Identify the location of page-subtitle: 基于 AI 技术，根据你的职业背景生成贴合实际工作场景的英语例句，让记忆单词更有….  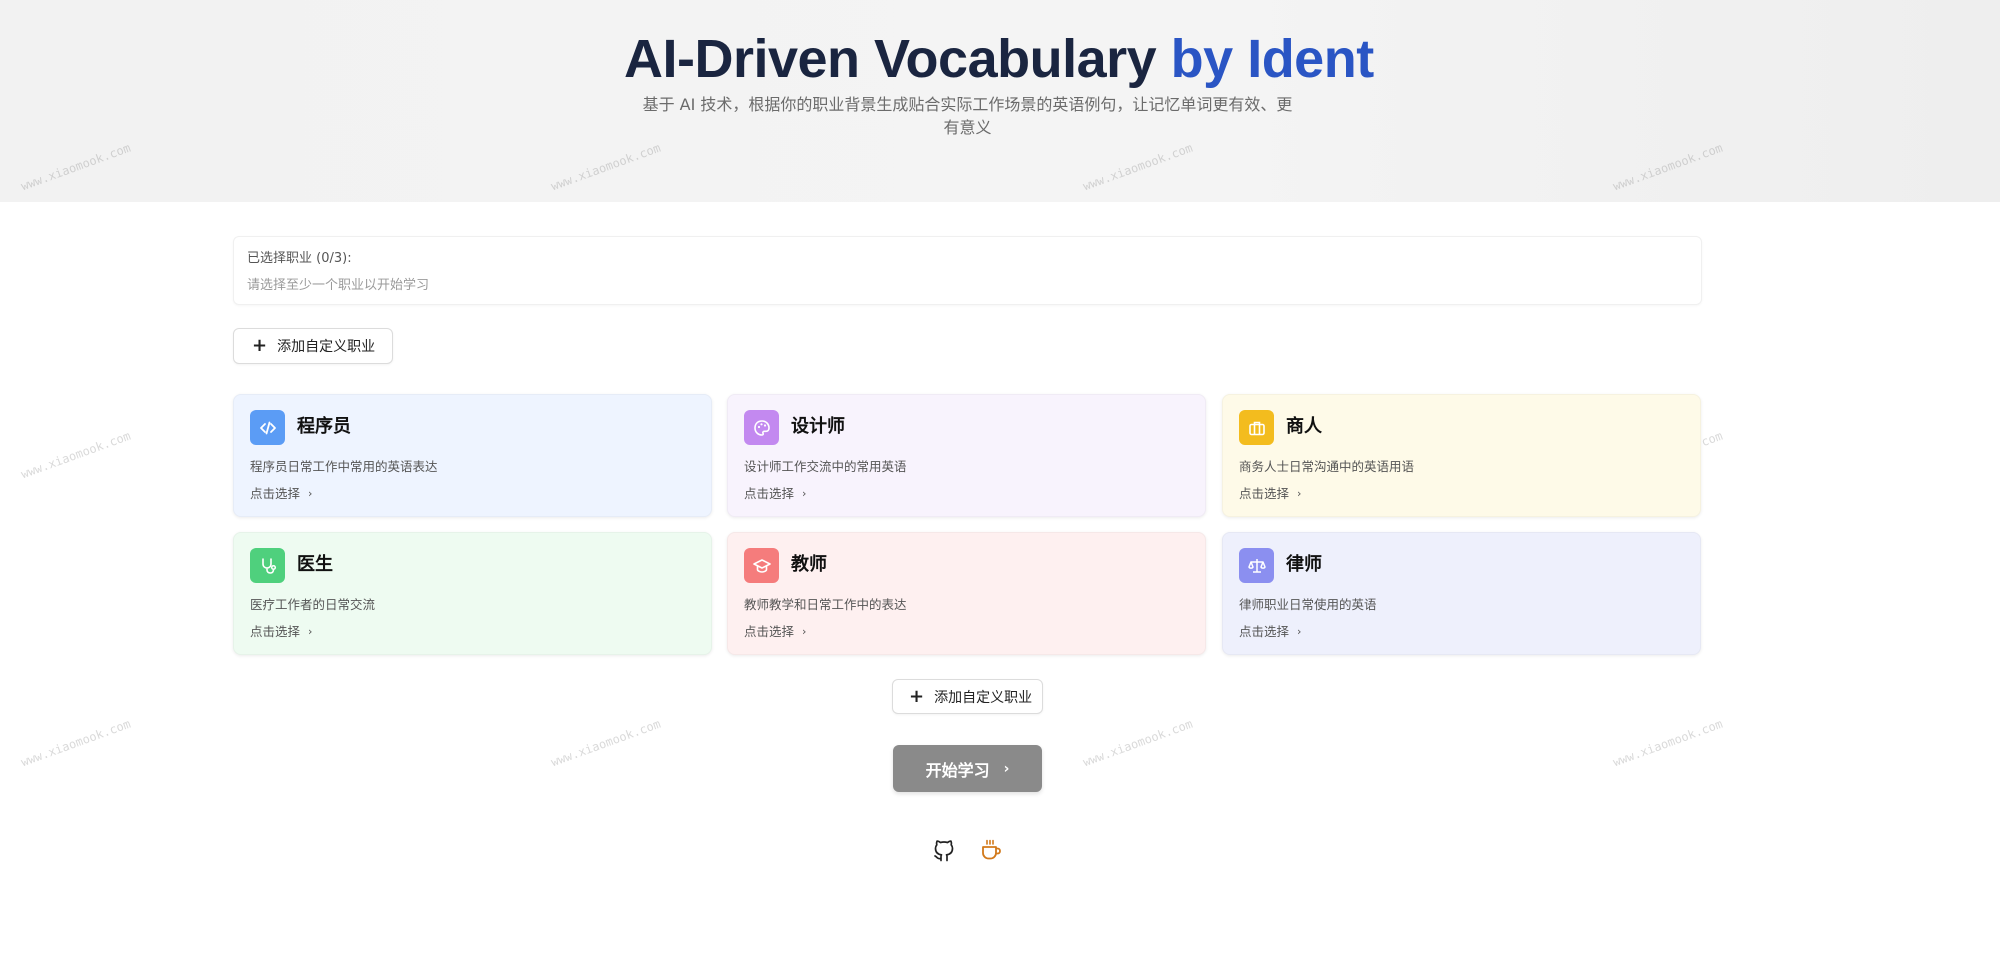
(967, 116).